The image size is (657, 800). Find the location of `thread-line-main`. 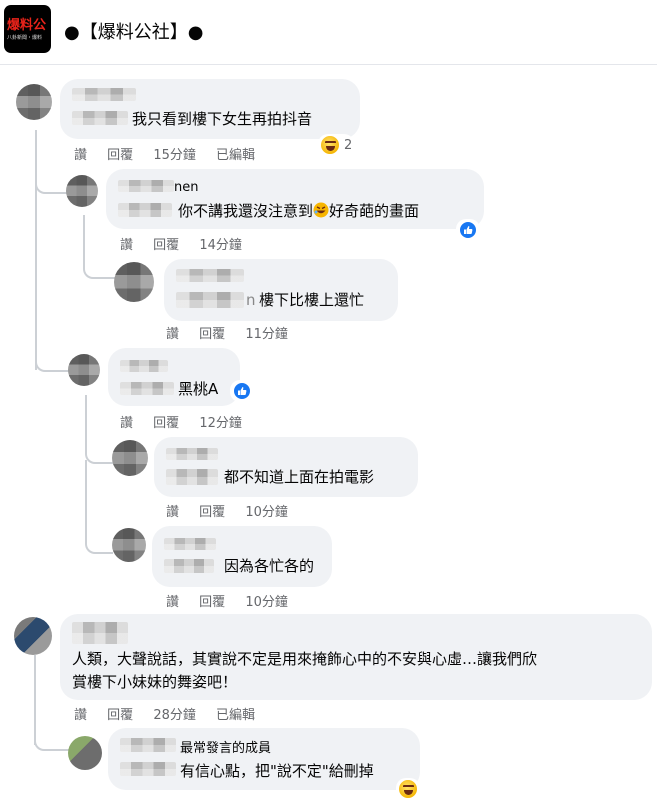

thread-line-main is located at coordinates (36, 250).